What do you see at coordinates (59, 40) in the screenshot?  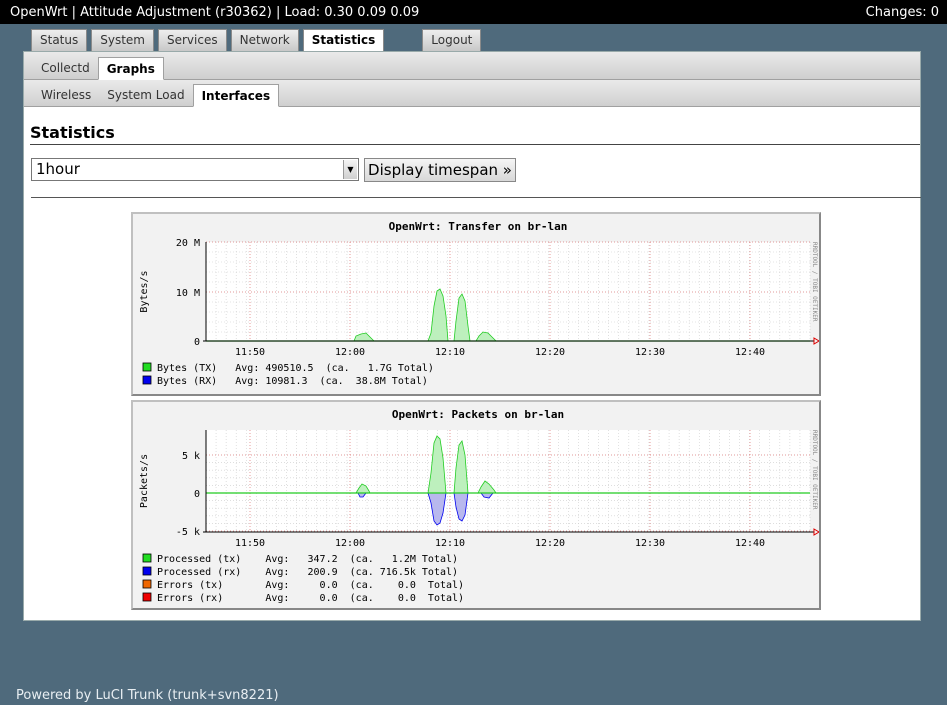 I see `tab-status: Status` at bounding box center [59, 40].